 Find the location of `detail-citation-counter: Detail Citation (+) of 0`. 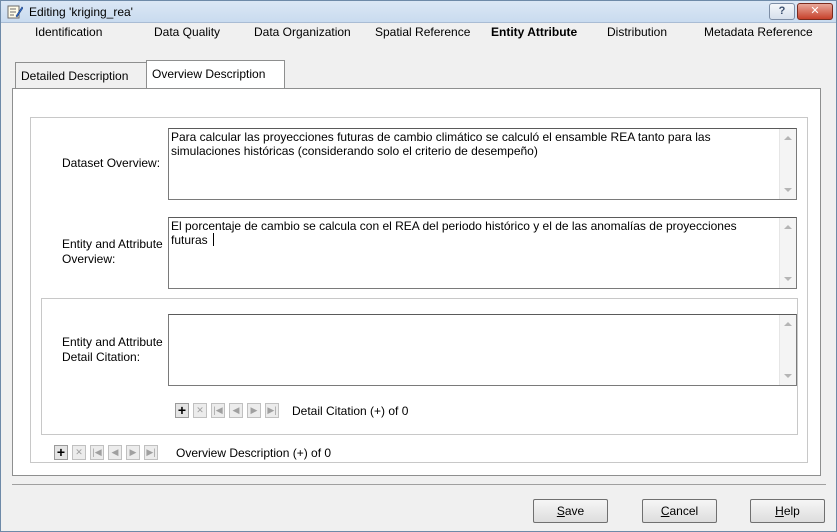

detail-citation-counter: Detail Citation (+) of 0 is located at coordinates (350, 411).